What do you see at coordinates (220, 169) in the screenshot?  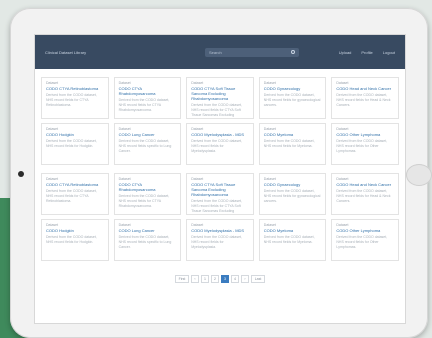 I see `grid-spacer` at bounding box center [220, 169].